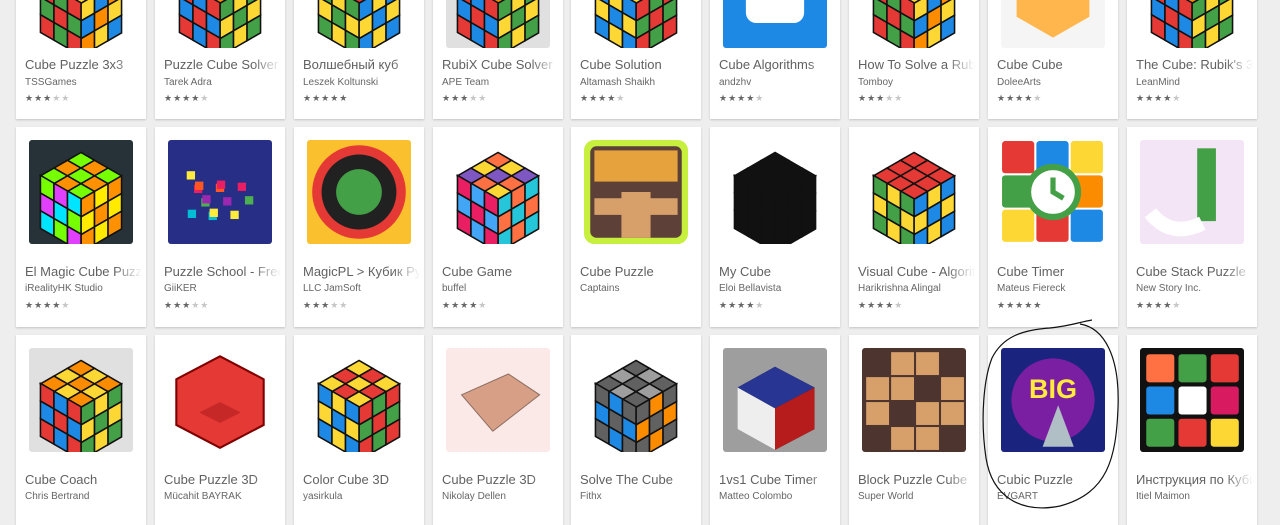  Describe the element at coordinates (81, 192) in the screenshot. I see `neon-cube-icon` at that location.